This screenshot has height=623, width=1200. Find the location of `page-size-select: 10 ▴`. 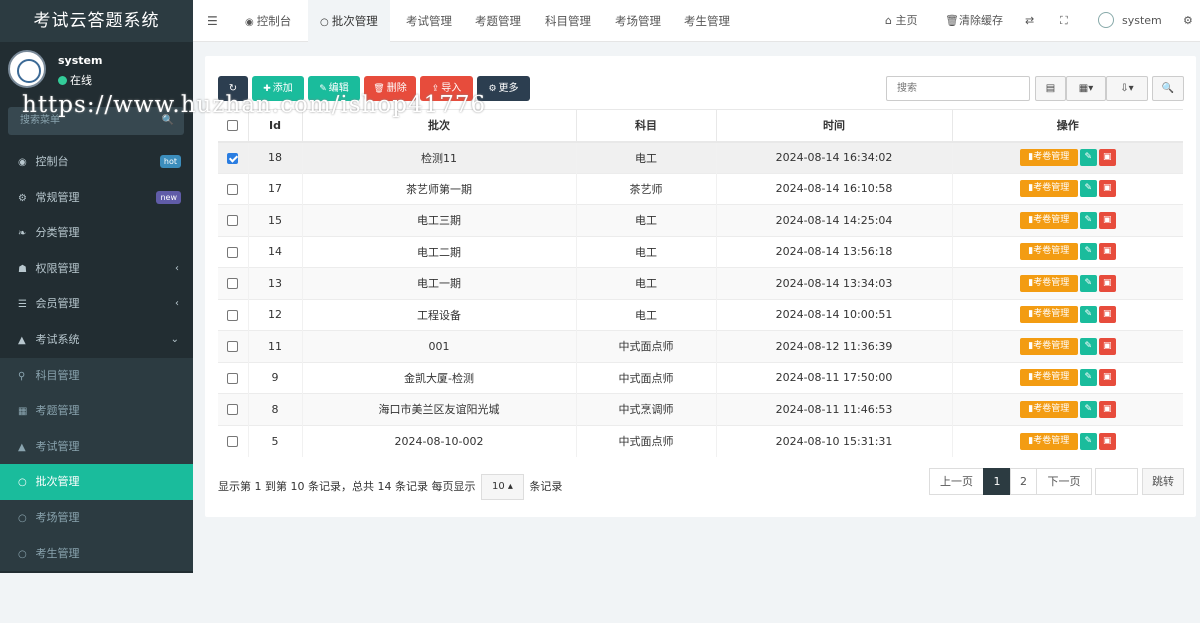

page-size-select: 10 ▴ is located at coordinates (502, 487).